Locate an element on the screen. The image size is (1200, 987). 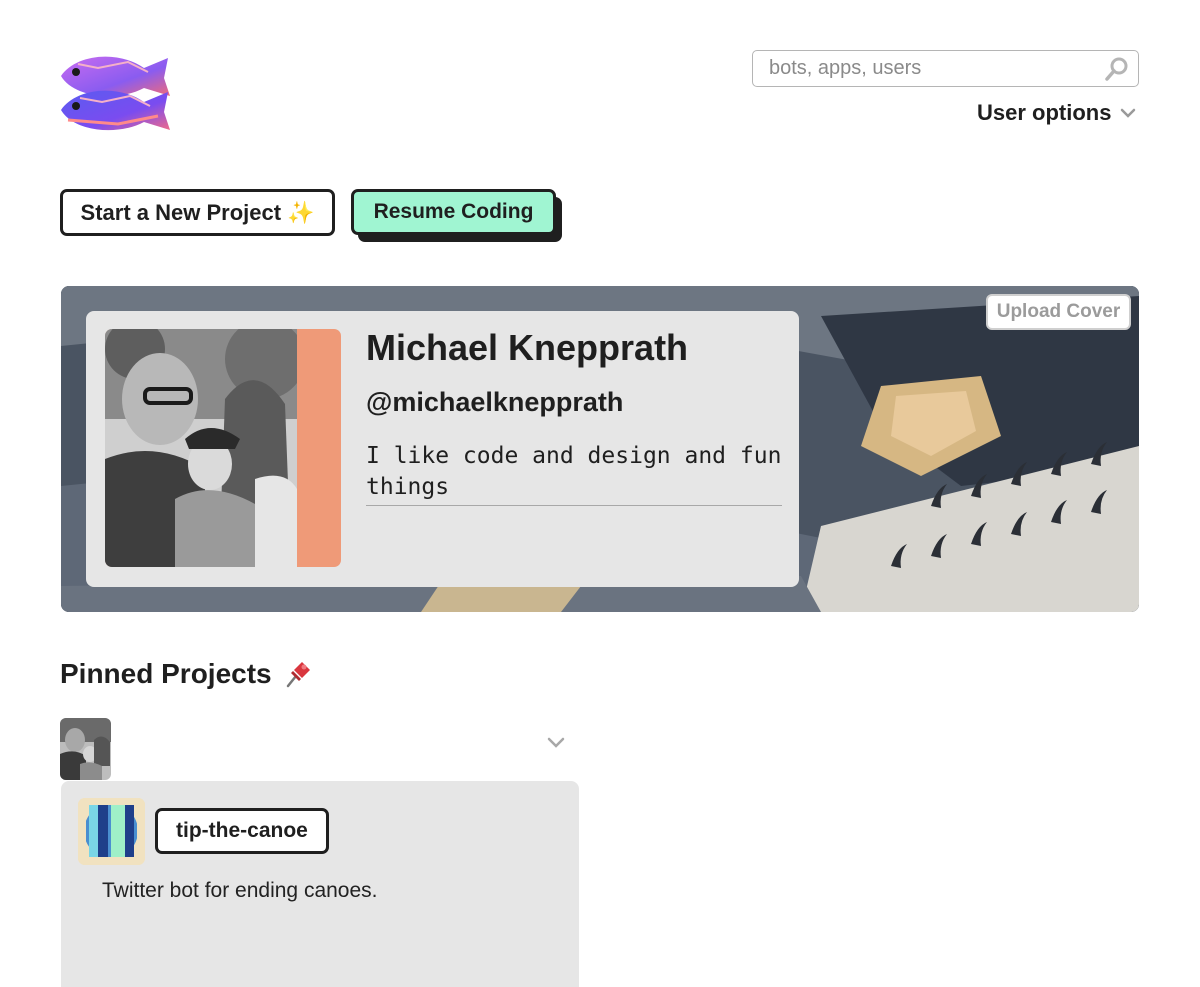
search-box is located at coordinates (945, 68).